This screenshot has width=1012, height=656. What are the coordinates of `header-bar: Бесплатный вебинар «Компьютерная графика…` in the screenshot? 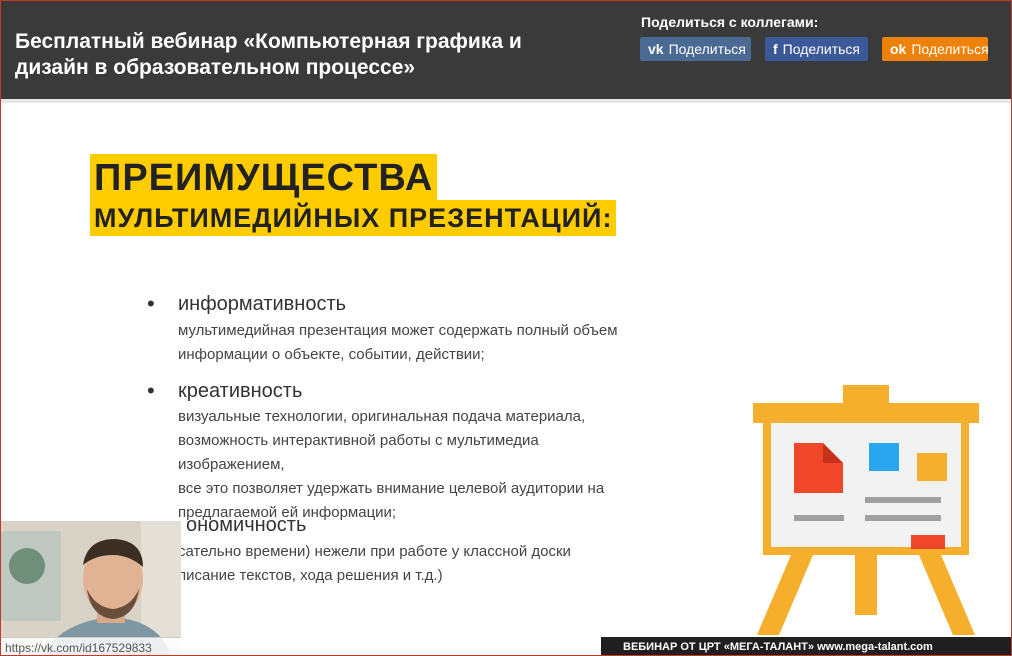 It's located at (506, 50).